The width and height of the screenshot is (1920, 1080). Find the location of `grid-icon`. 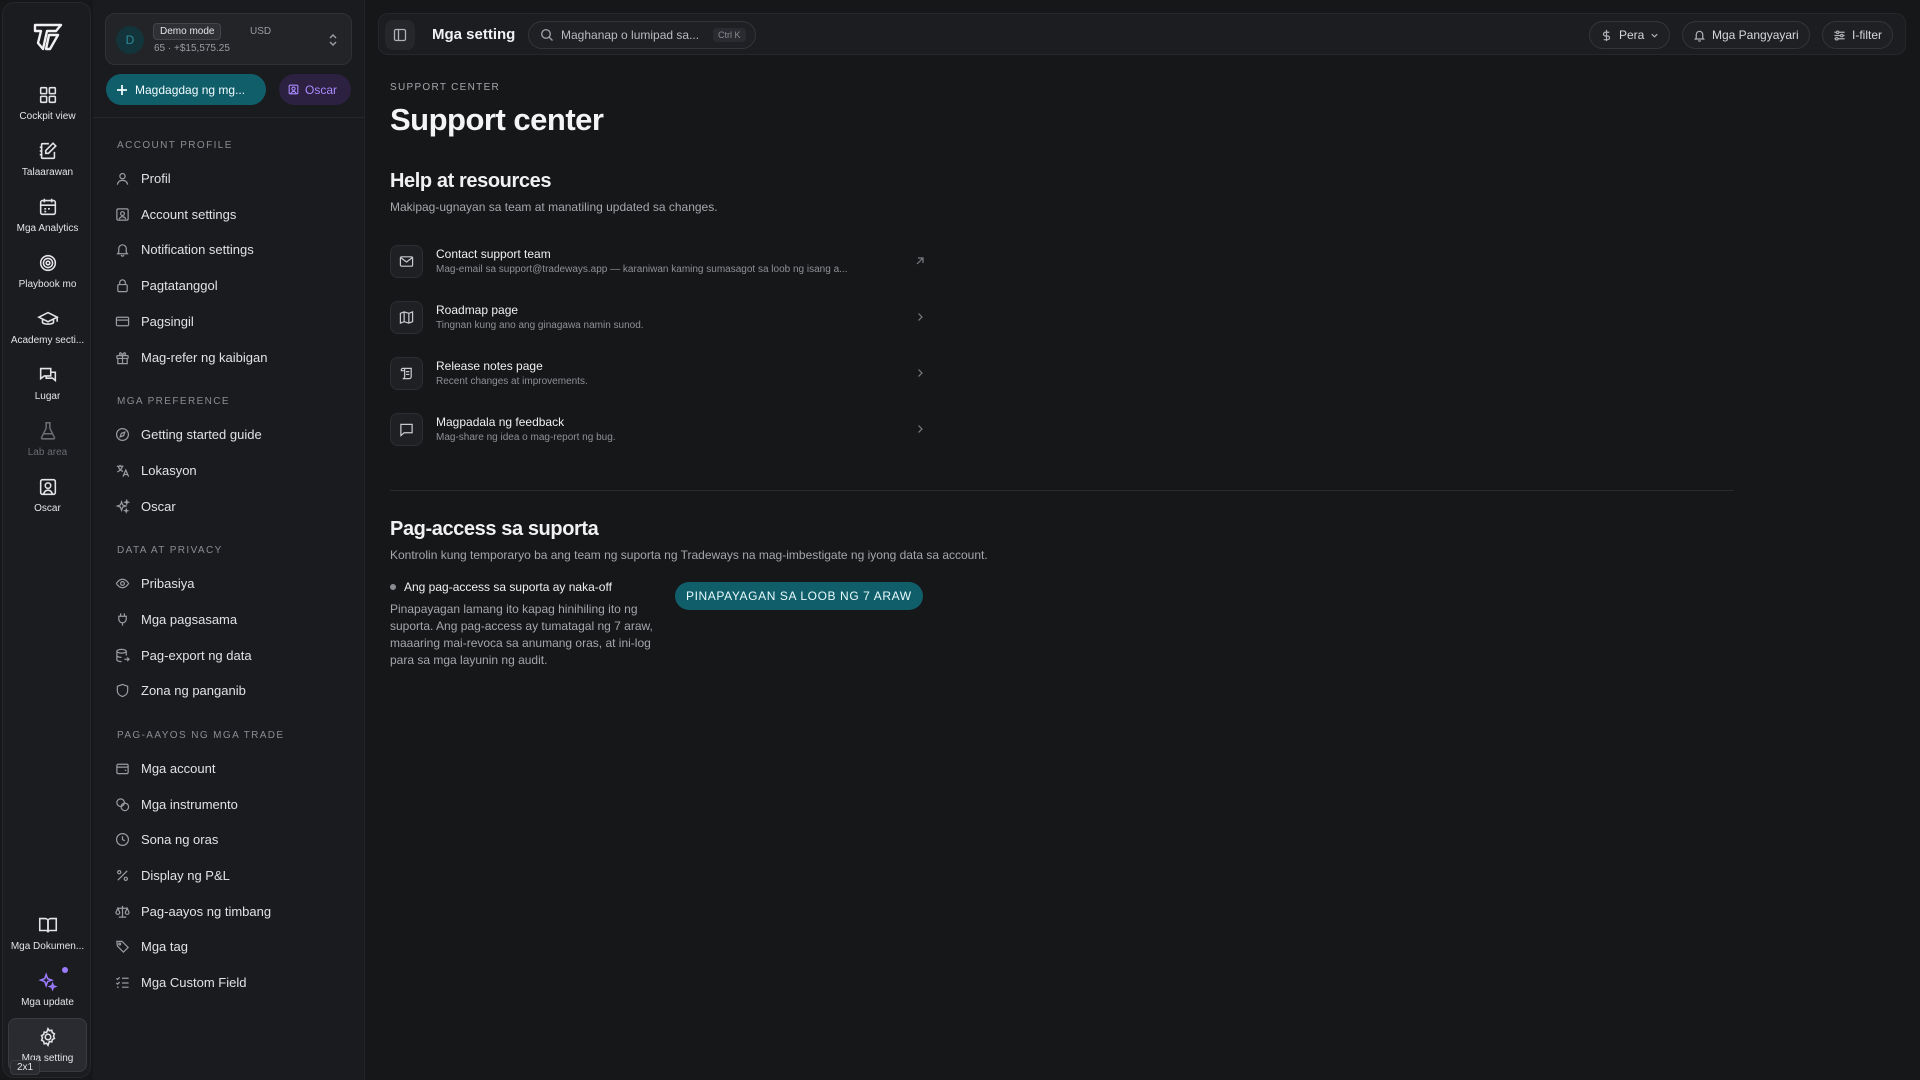

grid-icon is located at coordinates (47, 95).